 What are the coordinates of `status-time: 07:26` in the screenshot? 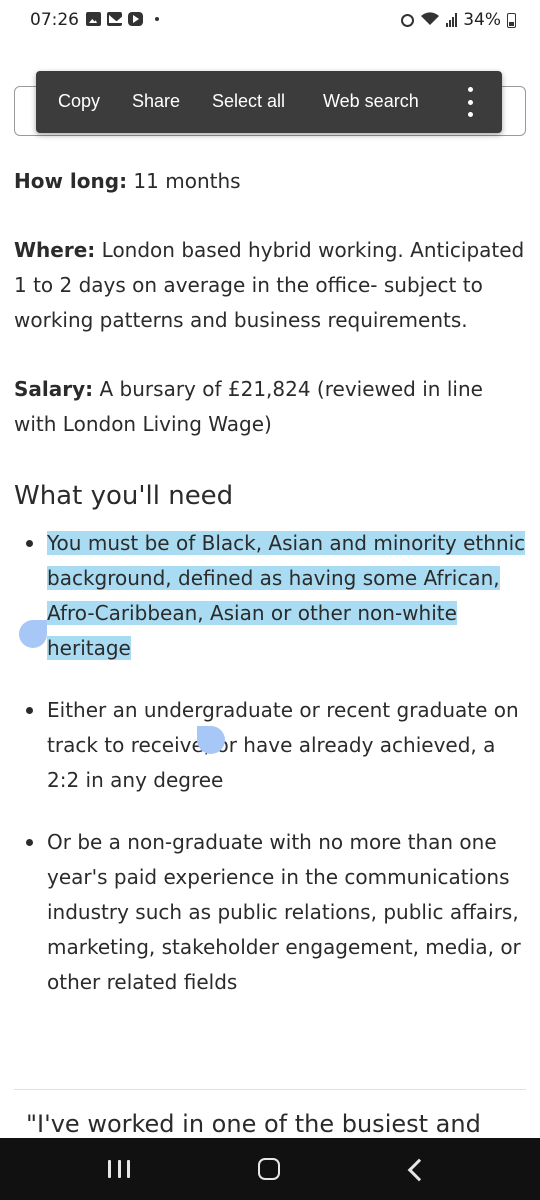 It's located at (54, 20).